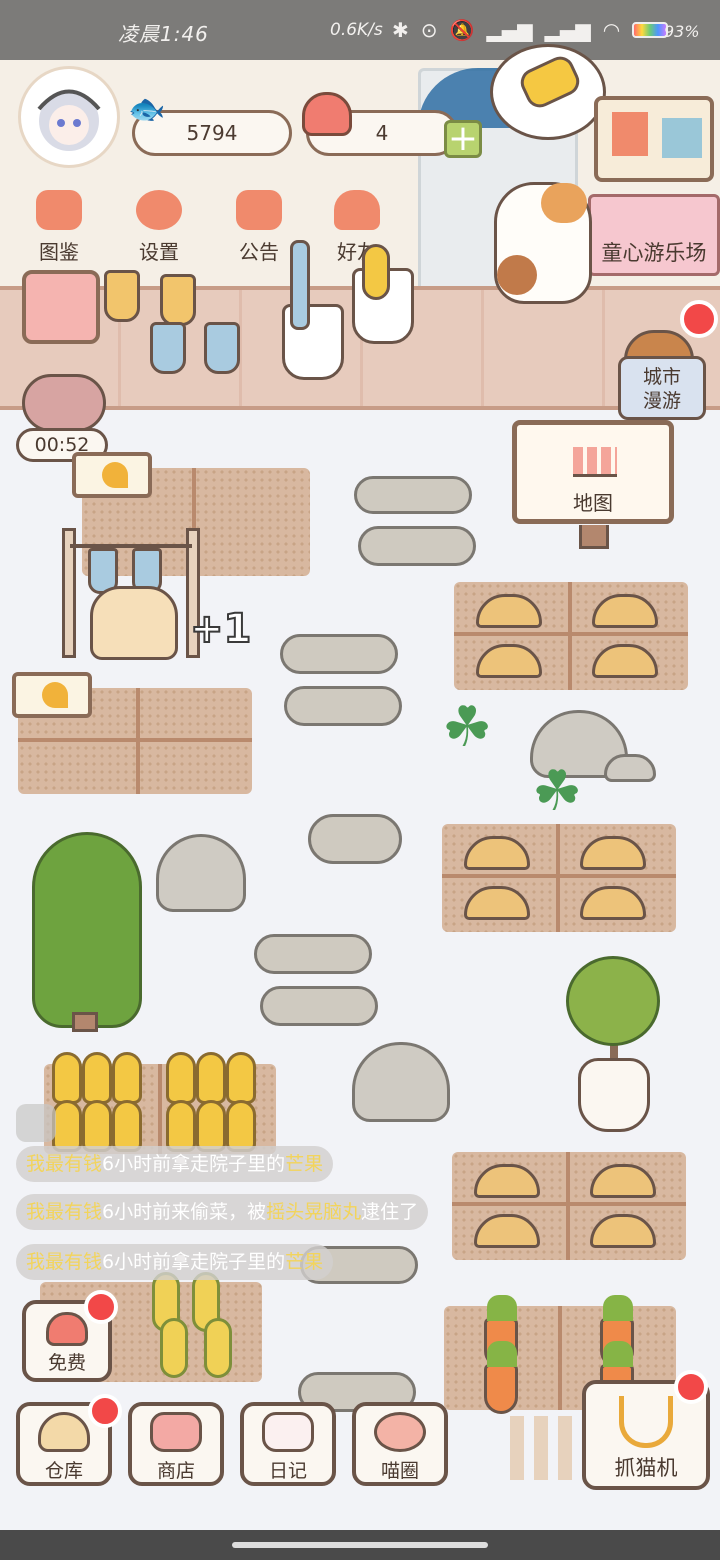 The width and height of the screenshot is (720, 1560). I want to click on feed-message: 我最有钱6小时前来偷菜，被摇头晃脑丸逮住了, so click(222, 1212).